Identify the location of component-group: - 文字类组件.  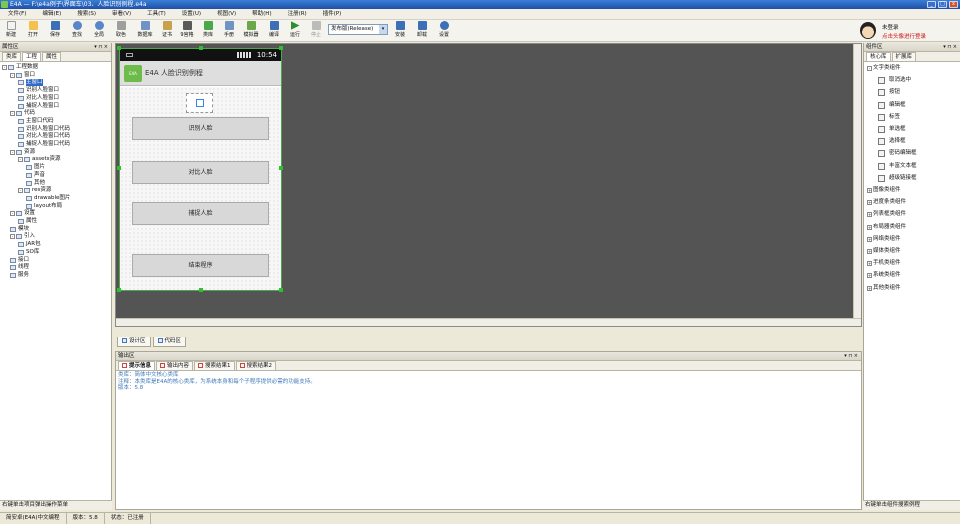
(884, 68).